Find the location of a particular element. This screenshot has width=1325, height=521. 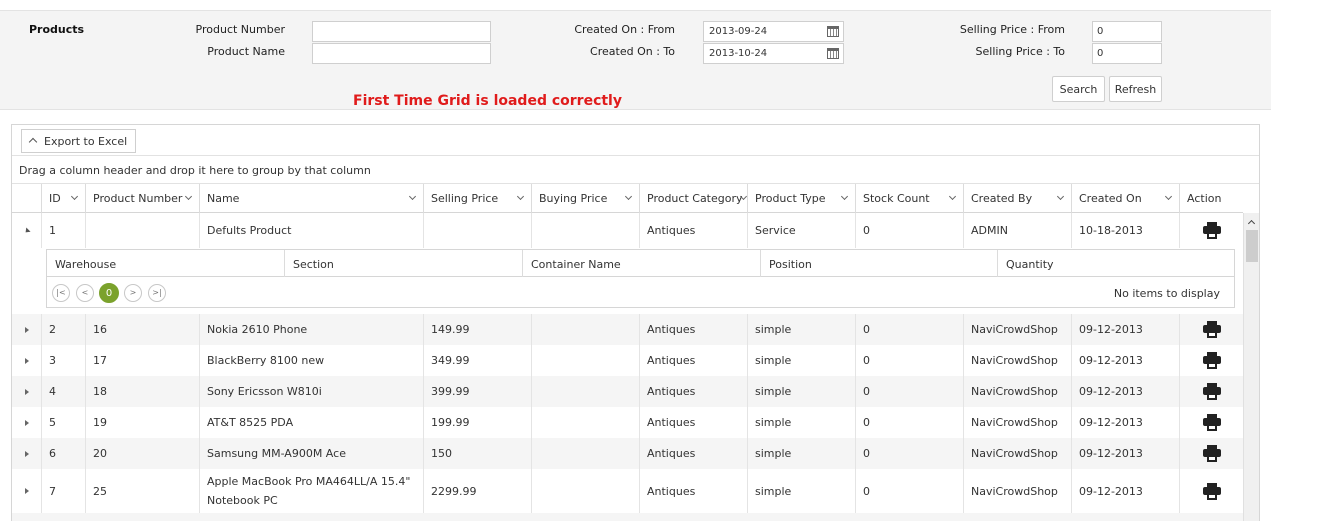

search-button: Search is located at coordinates (1078, 89).